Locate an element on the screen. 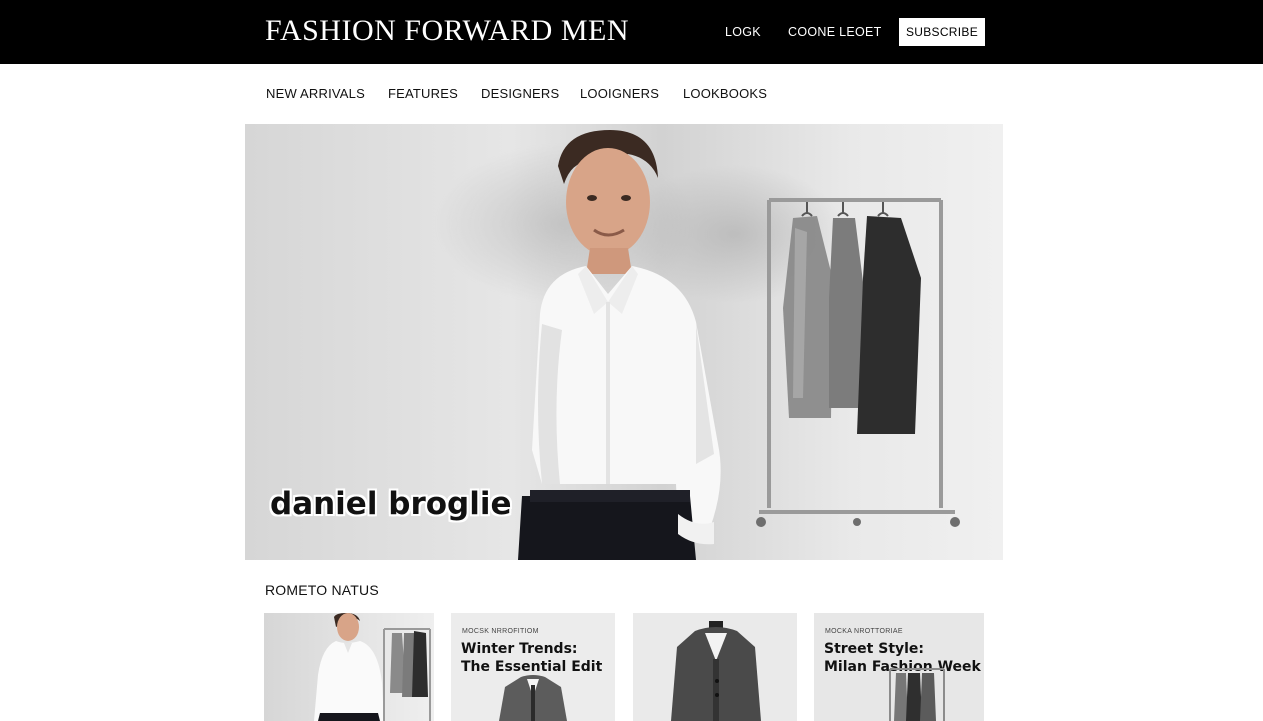 This screenshot has width=1263, height=721. blazer-icon is located at coordinates (716, 671).